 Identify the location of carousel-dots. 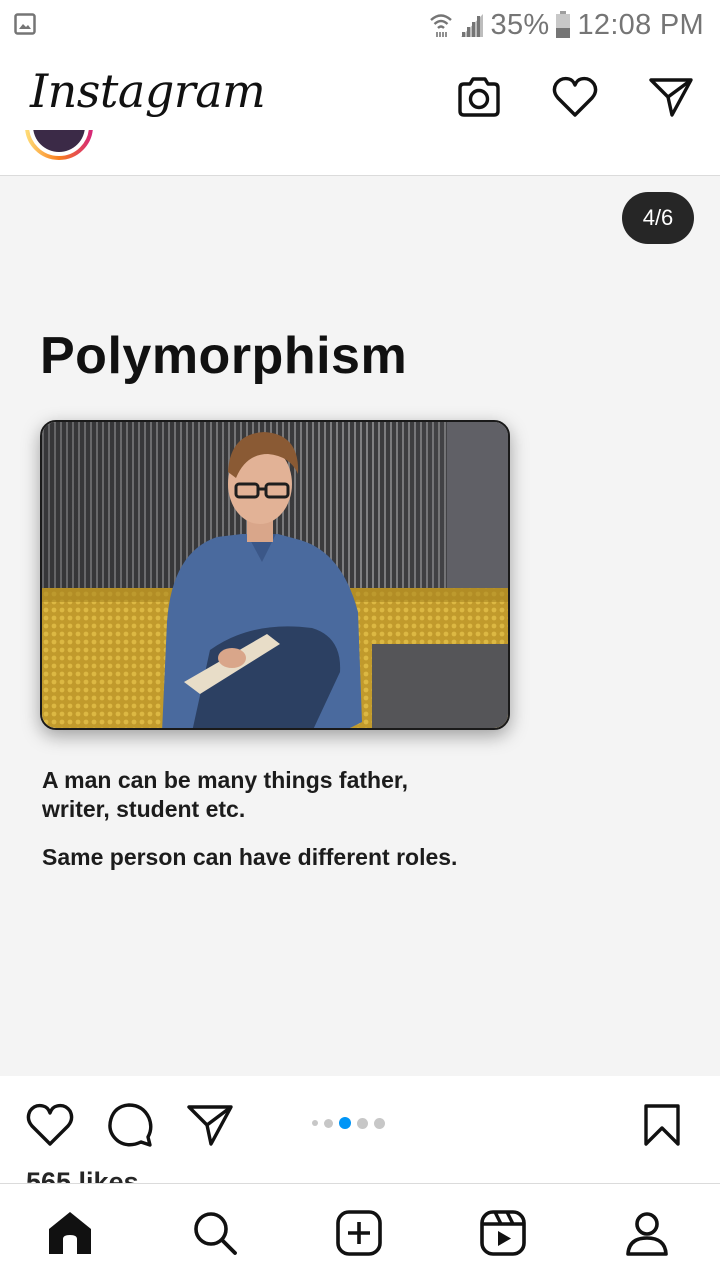
(348, 1123).